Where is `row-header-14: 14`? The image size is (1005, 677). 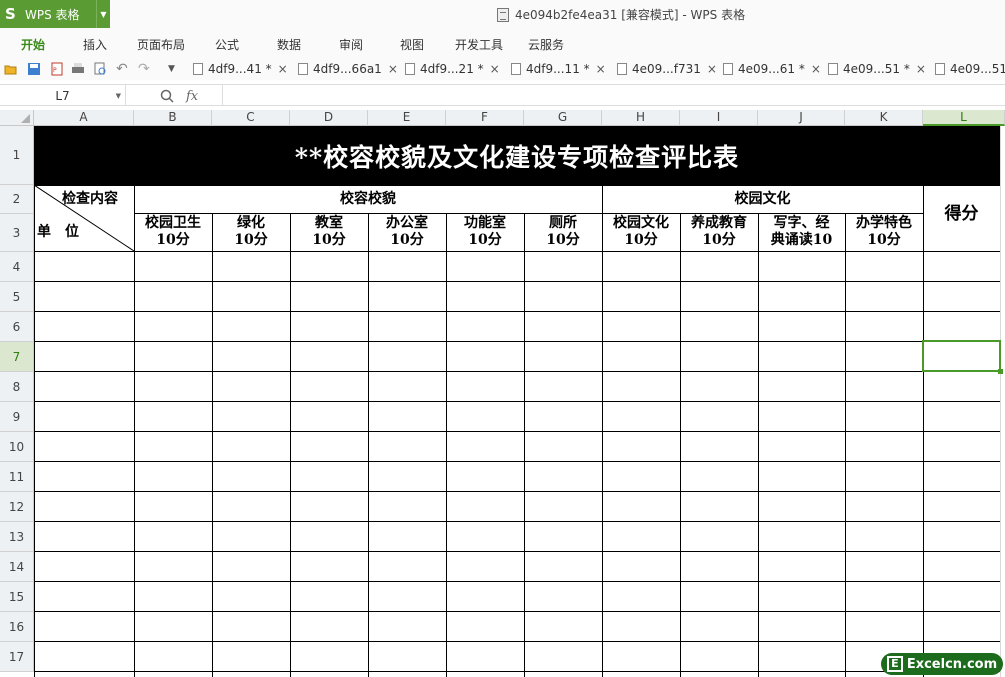 row-header-14: 14 is located at coordinates (17, 567).